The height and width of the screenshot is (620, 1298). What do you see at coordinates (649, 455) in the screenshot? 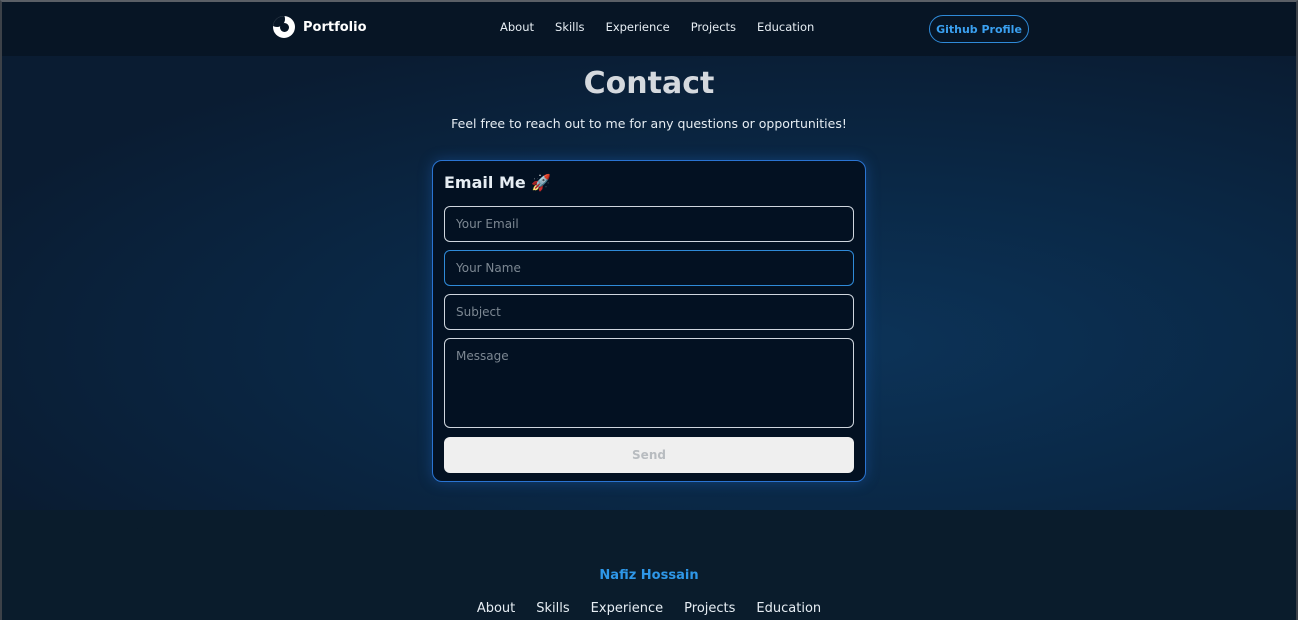
I see `send-button: Send` at bounding box center [649, 455].